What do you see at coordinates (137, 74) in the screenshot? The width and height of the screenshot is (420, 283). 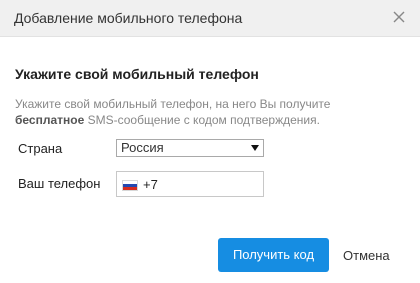 I see `section-heading: Укажите свой мобильный телефон` at bounding box center [137, 74].